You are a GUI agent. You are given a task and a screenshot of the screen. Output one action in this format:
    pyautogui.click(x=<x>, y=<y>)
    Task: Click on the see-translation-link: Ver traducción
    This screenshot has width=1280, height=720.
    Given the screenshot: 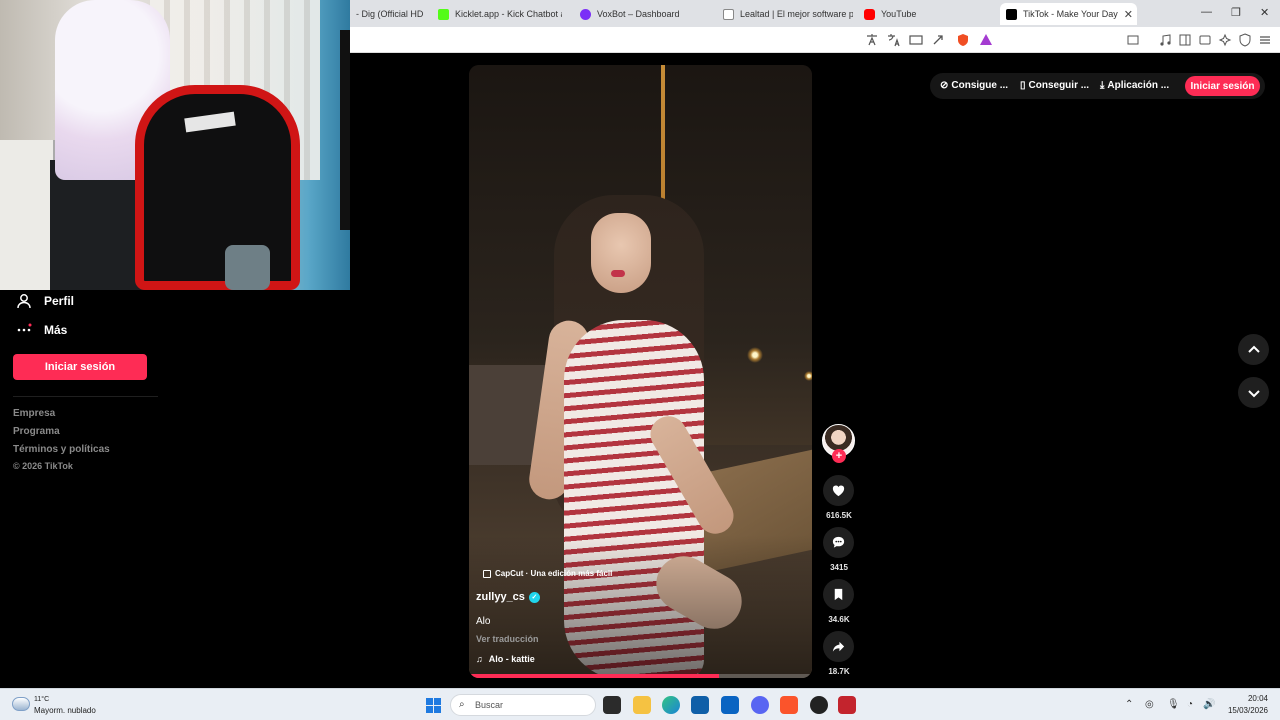 What is the action you would take?
    pyautogui.click(x=507, y=639)
    